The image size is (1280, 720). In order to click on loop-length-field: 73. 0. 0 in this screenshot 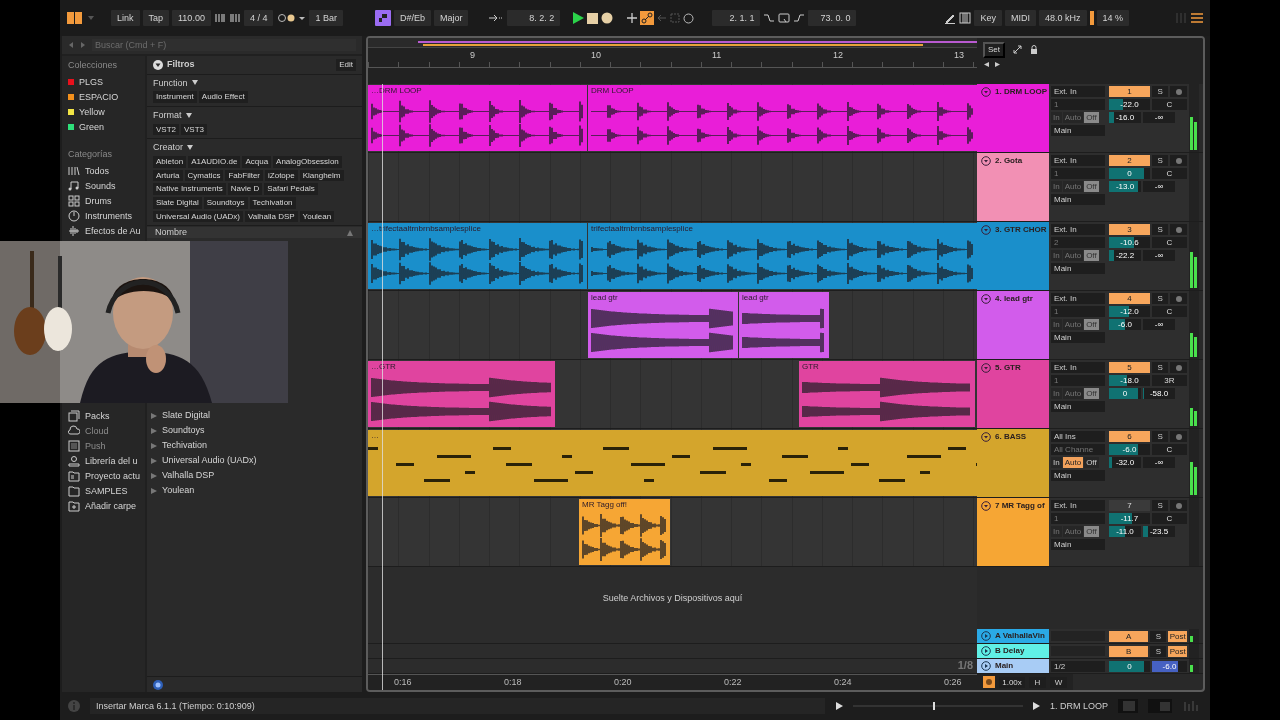, I will do `click(832, 18)`.